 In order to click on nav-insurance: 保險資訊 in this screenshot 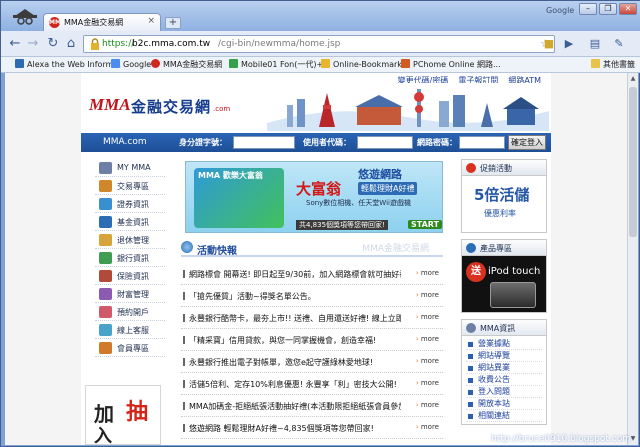, I will do `click(130, 276)`.